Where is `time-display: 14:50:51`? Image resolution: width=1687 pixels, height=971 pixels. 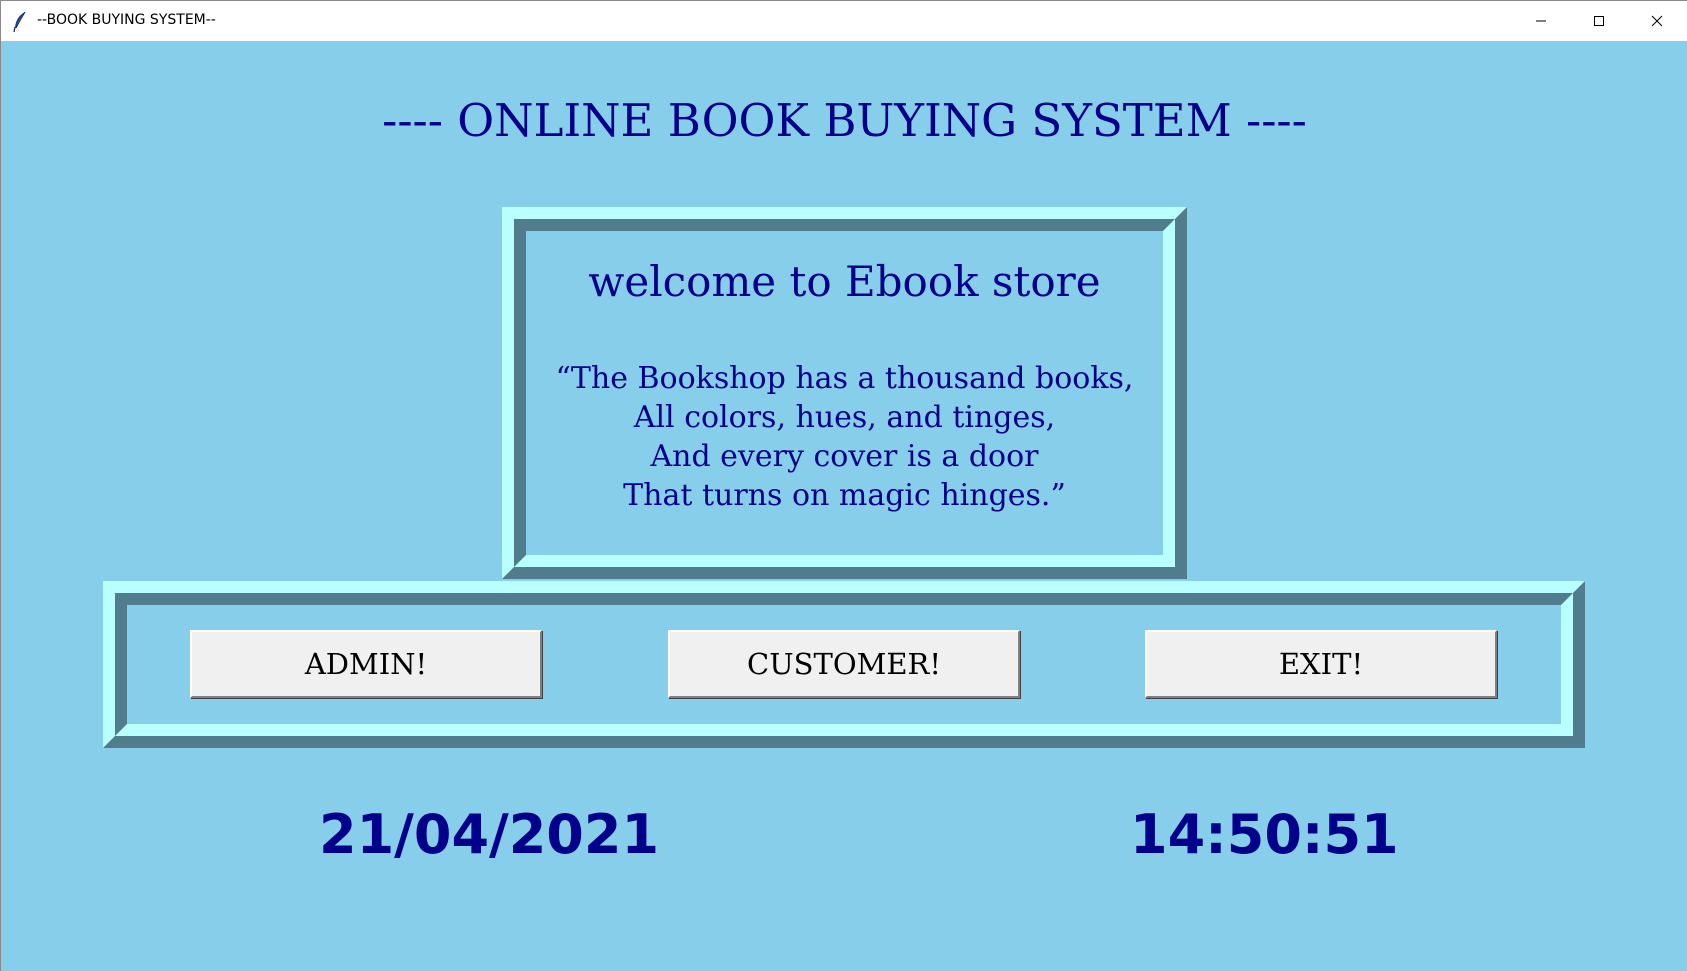
time-display: 14:50:51 is located at coordinates (1264, 834).